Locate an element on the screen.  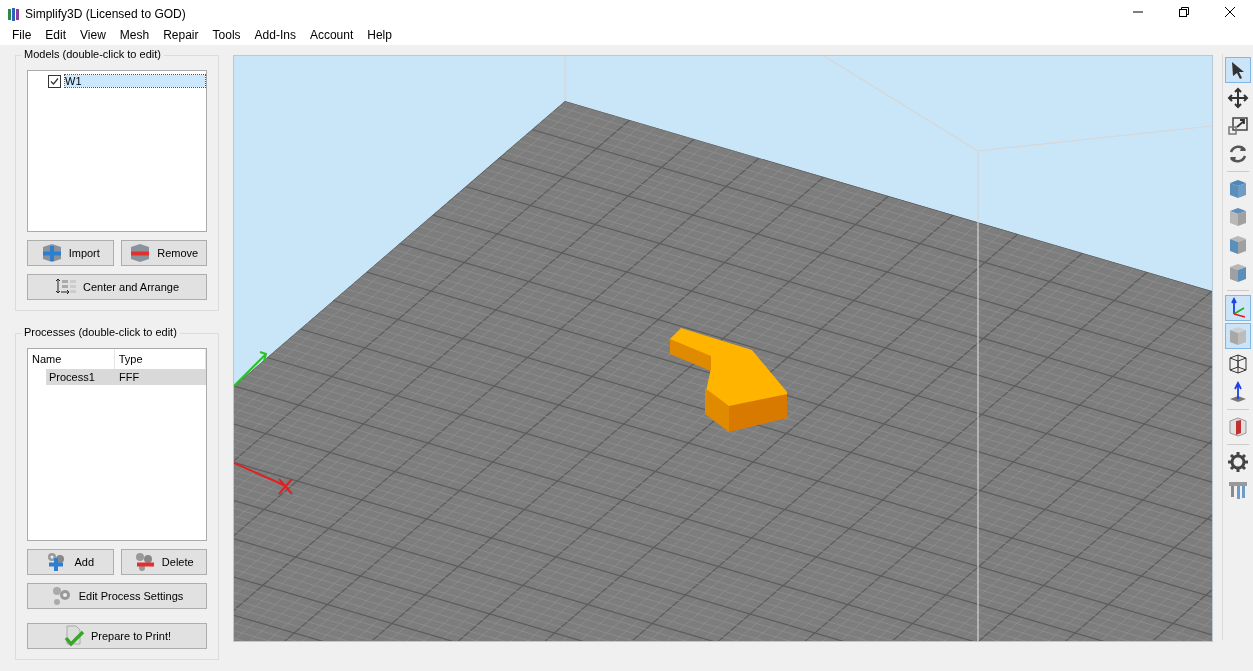
menu-item: File is located at coordinates (22, 34).